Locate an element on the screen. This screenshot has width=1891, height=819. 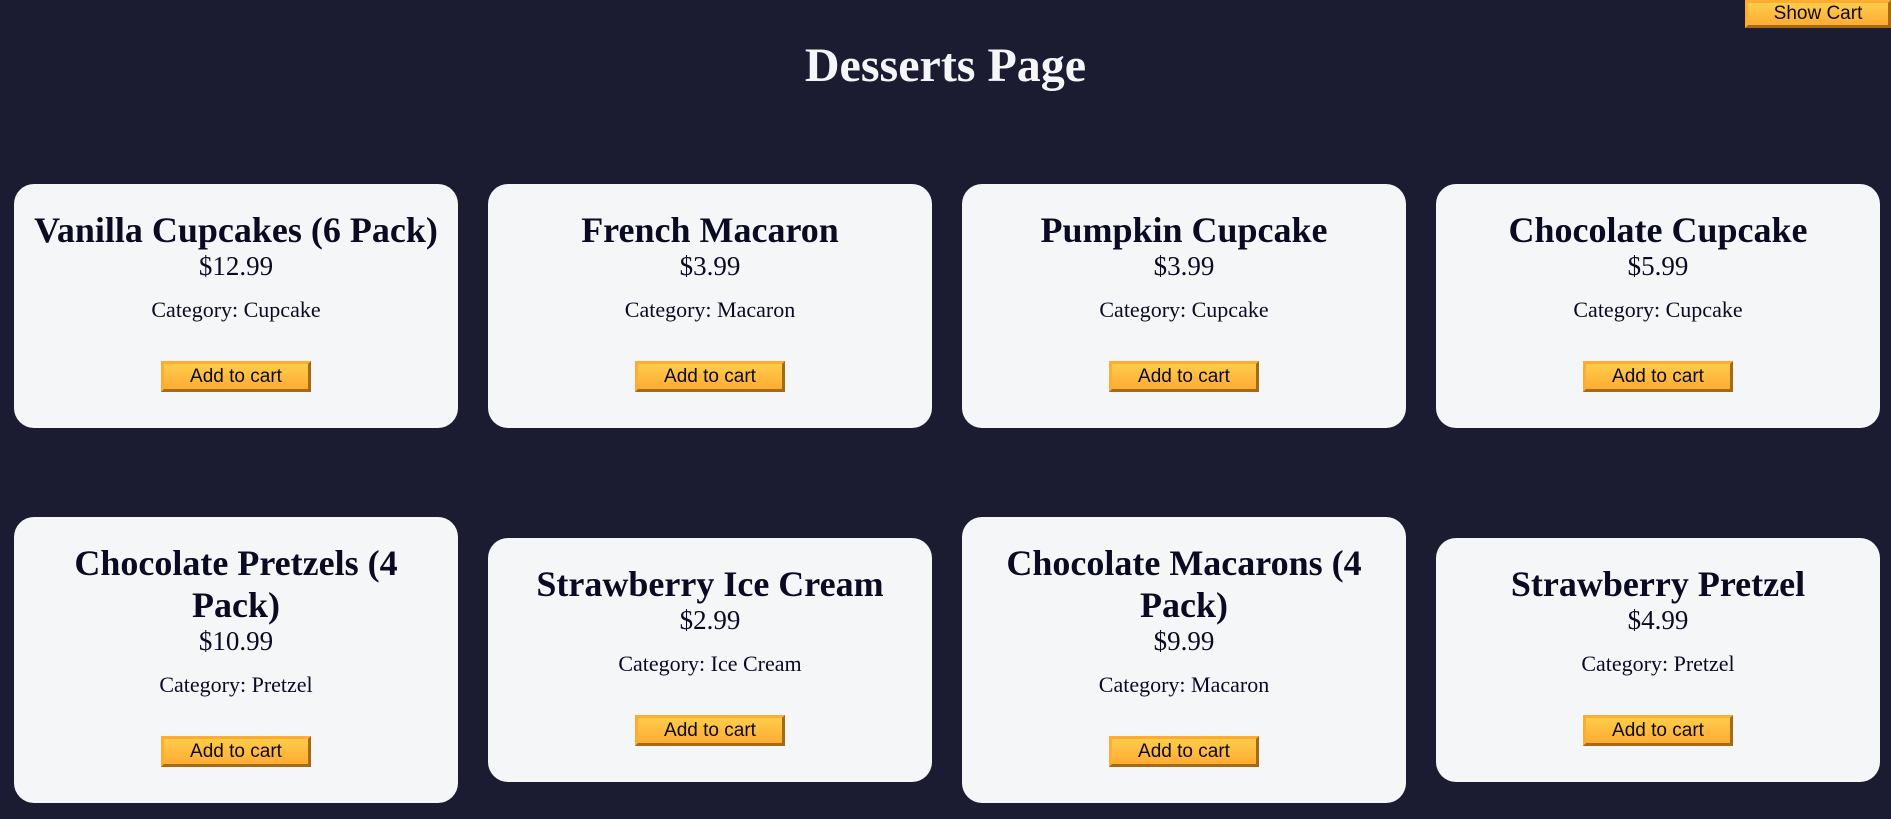
page-title: Desserts Page is located at coordinates (945, 65).